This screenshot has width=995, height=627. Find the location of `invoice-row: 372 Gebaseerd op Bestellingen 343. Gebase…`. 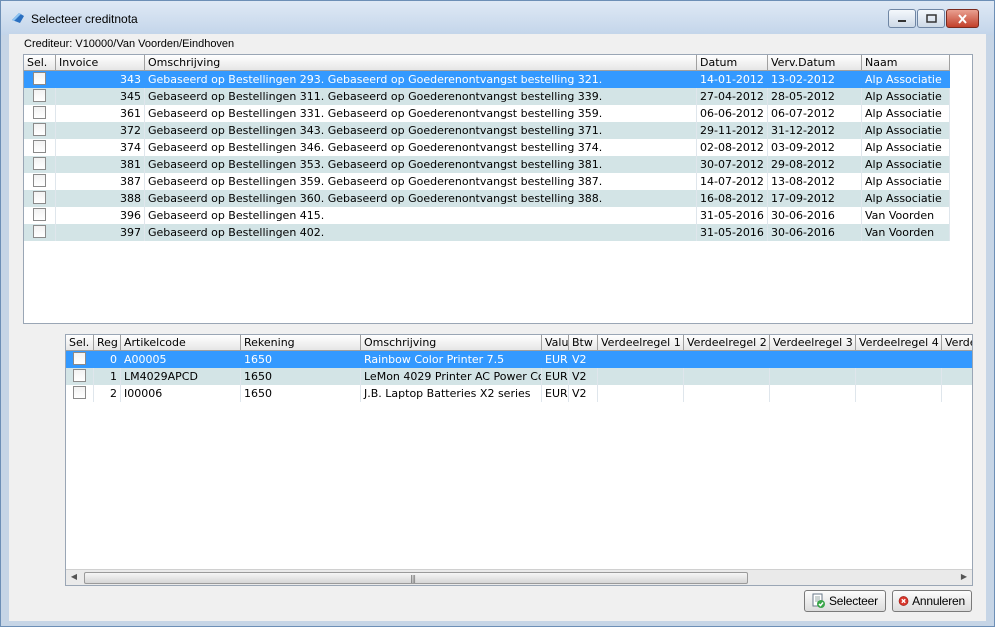

invoice-row: 372 Gebaseerd op Bestellingen 343. Gebase… is located at coordinates (487, 130).